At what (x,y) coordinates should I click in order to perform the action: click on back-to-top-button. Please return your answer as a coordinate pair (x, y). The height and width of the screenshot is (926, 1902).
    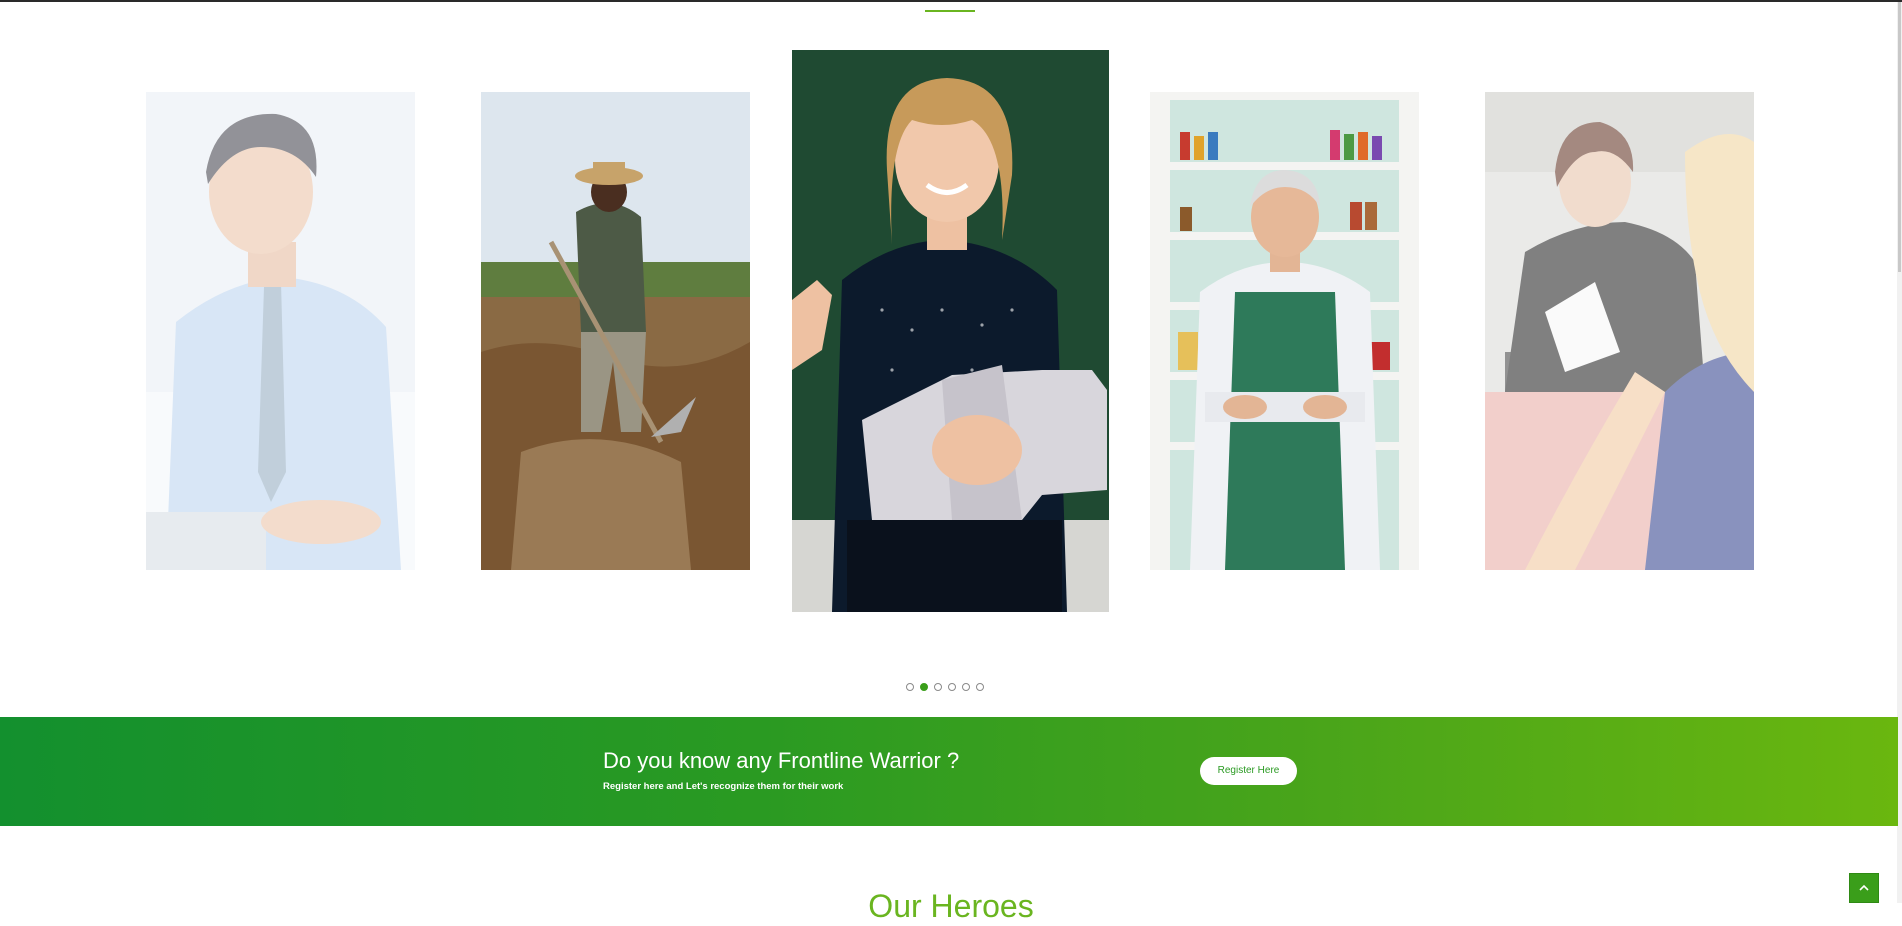
    Looking at the image, I should click on (1864, 888).